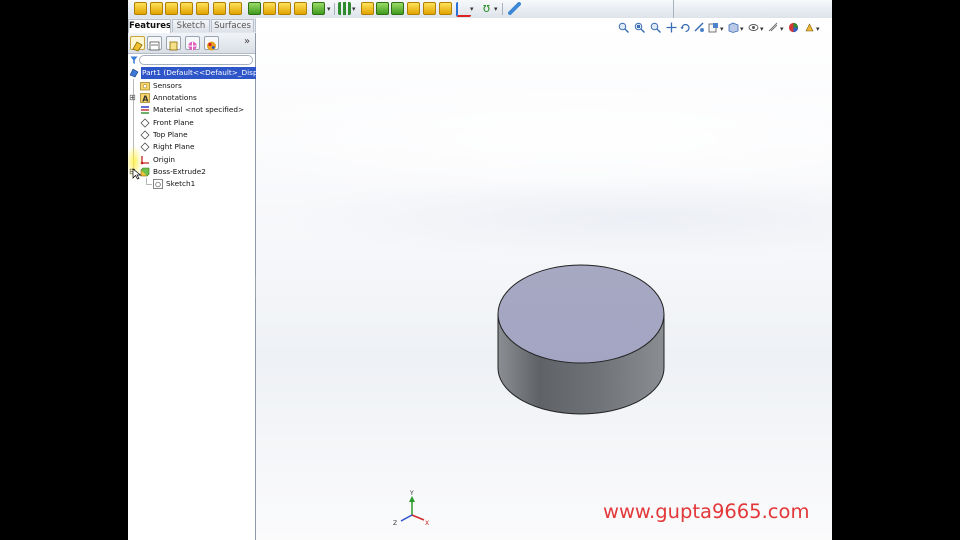  I want to click on tab-surfaces: Surfaces, so click(232, 25).